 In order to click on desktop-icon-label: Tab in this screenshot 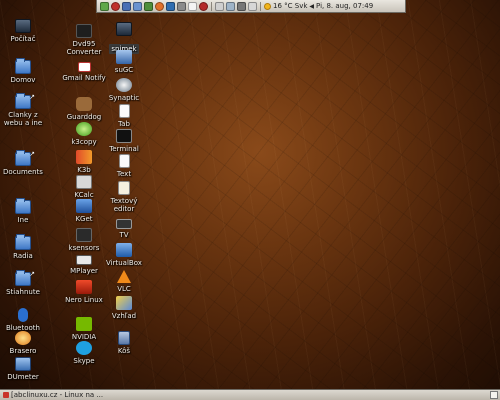, I will do `click(124, 124)`.